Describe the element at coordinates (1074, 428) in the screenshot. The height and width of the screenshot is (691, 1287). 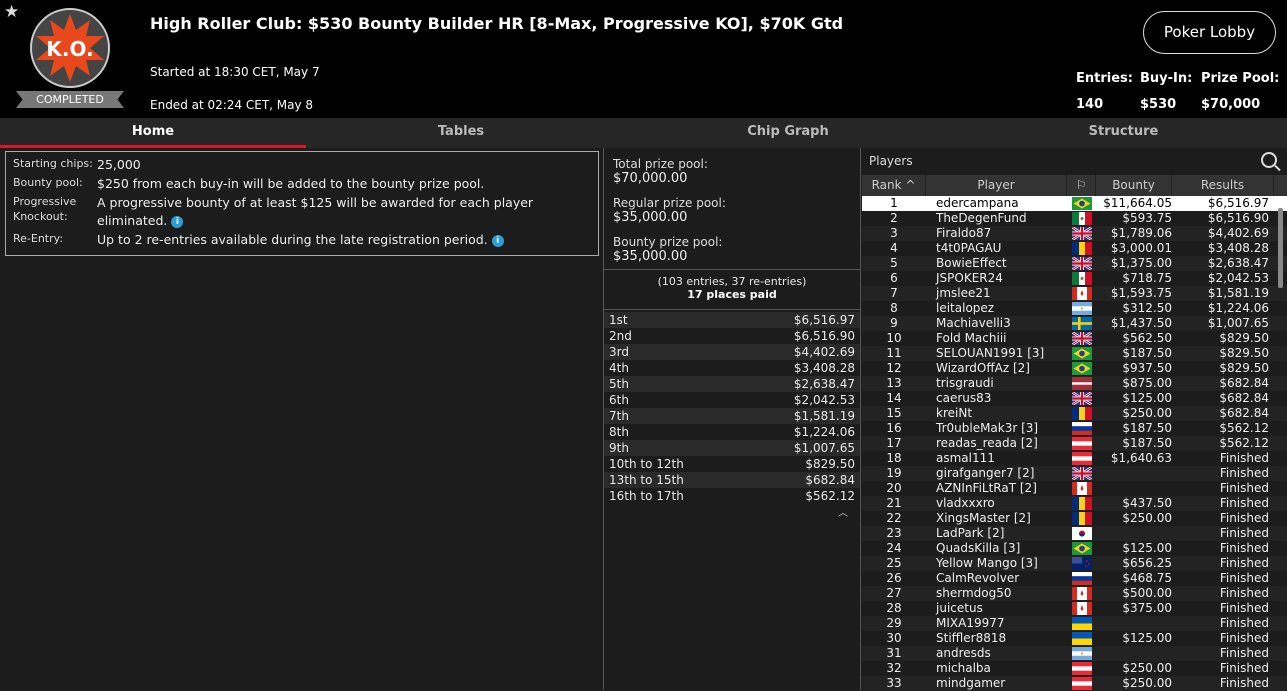
I see `player-row: 16 Tr0ubleMak3r [3] $187.50 $562.12` at that location.